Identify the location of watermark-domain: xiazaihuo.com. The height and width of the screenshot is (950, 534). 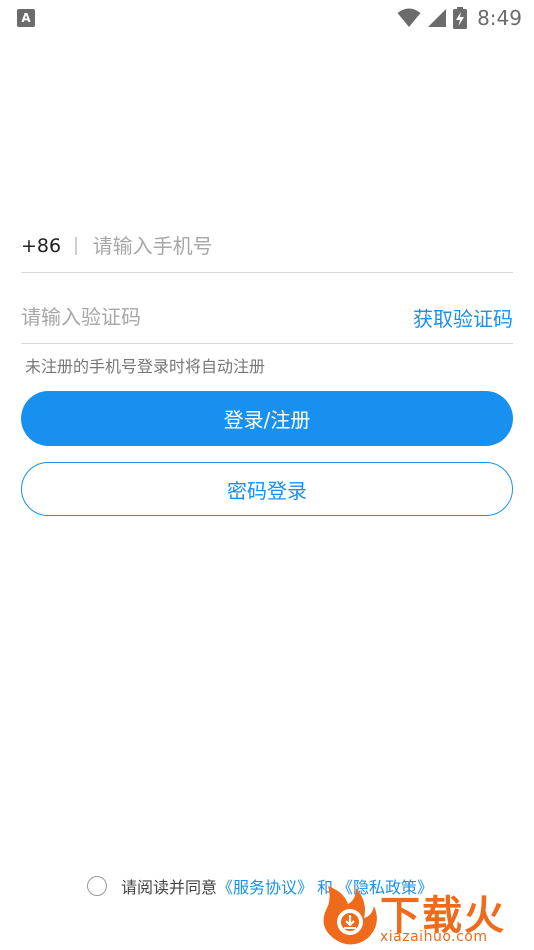
(434, 937).